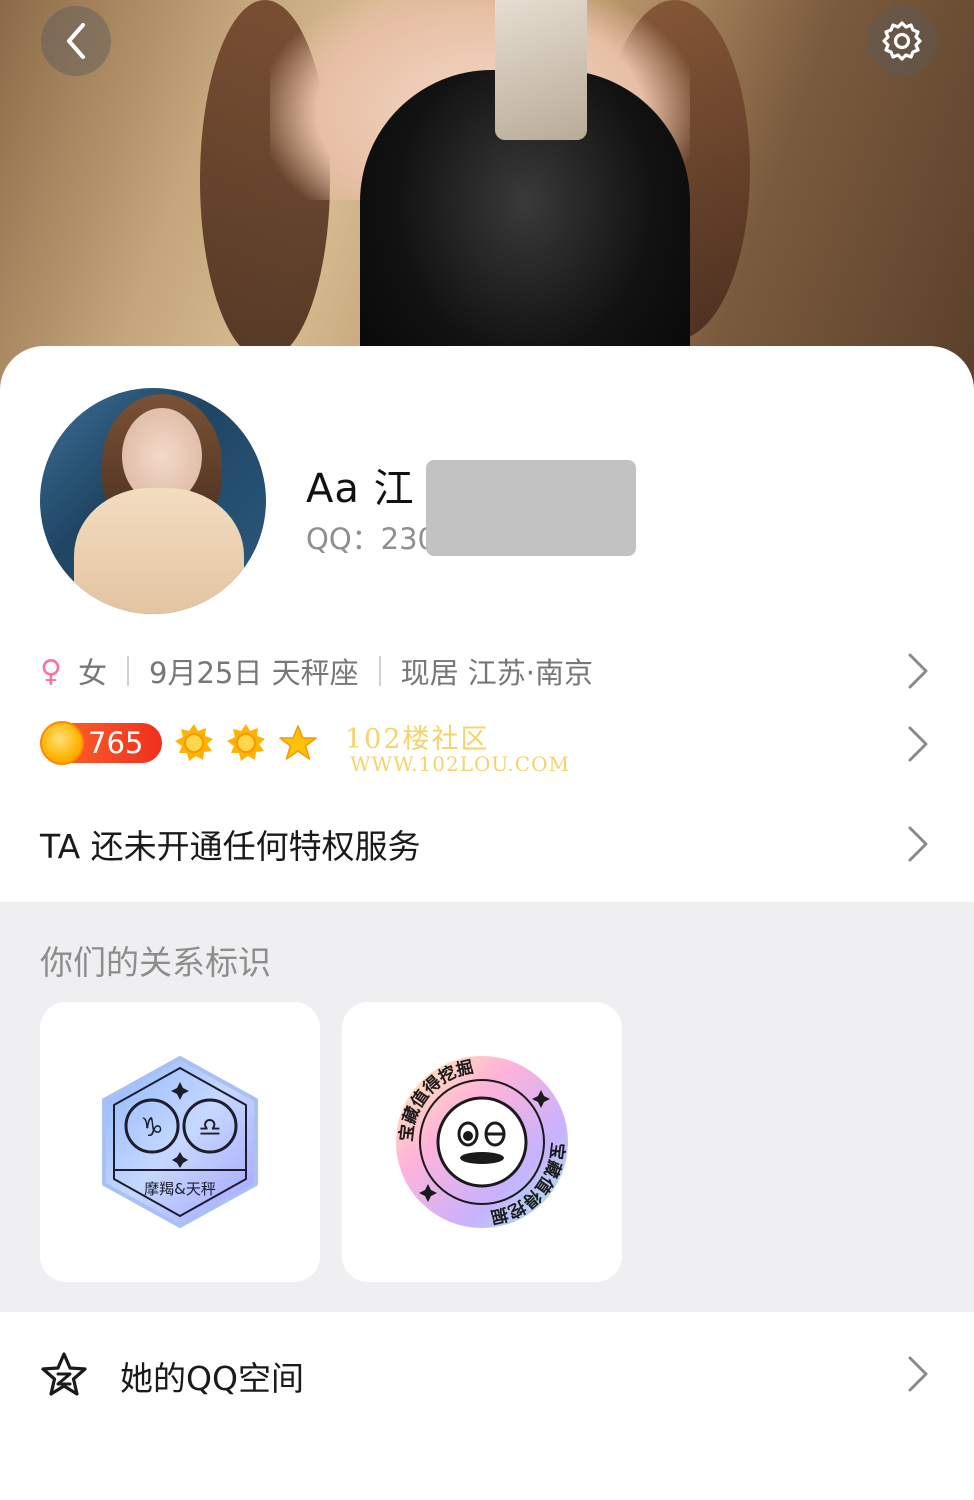 This screenshot has height=1500, width=974. I want to click on star-outline-icon, so click(64, 1374).